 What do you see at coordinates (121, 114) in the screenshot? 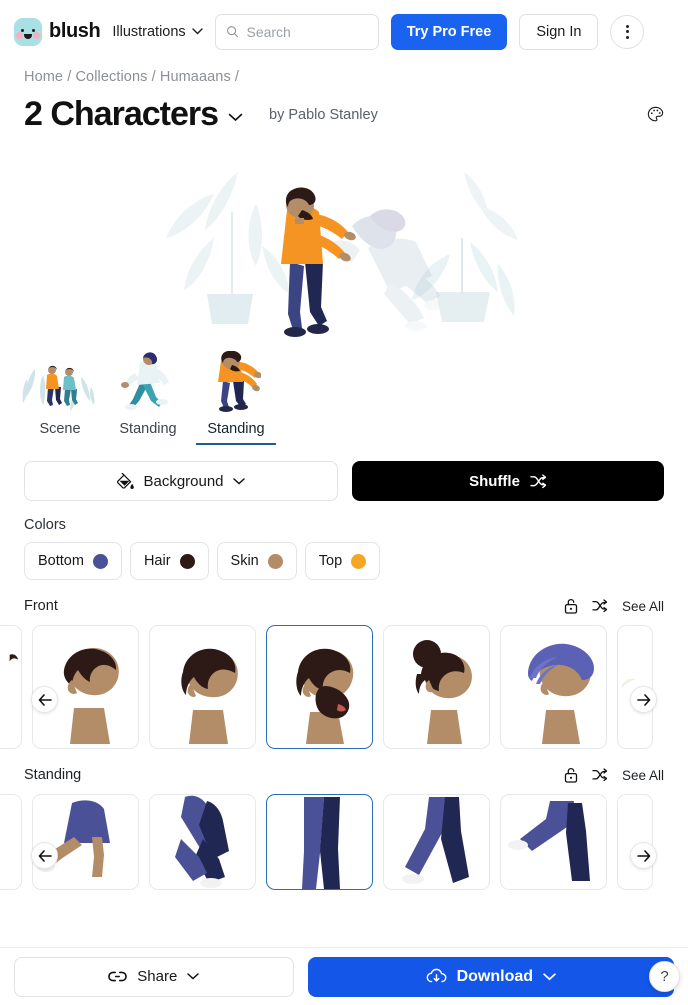
I see `page-title: 2 Characters` at bounding box center [121, 114].